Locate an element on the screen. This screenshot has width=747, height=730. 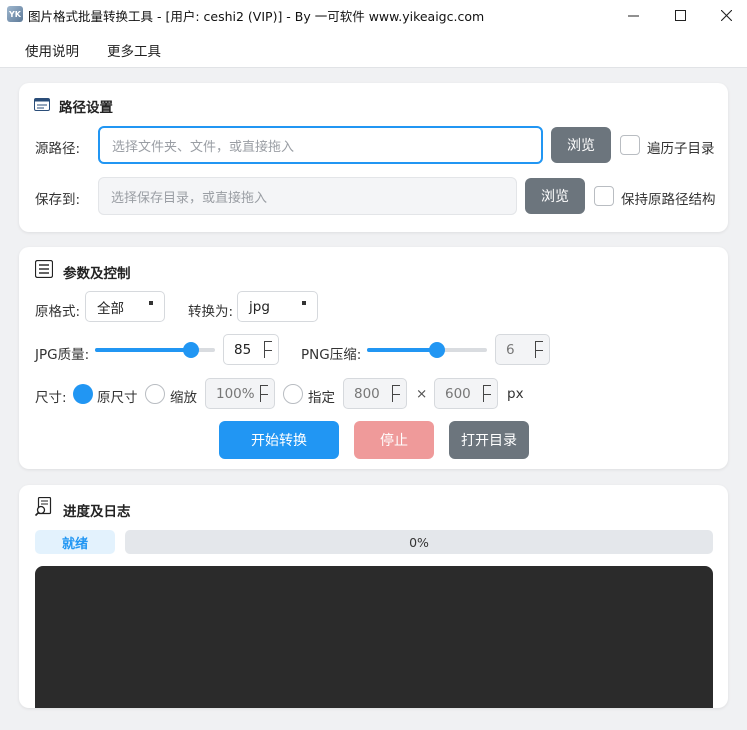
close-button is located at coordinates (725, 15).